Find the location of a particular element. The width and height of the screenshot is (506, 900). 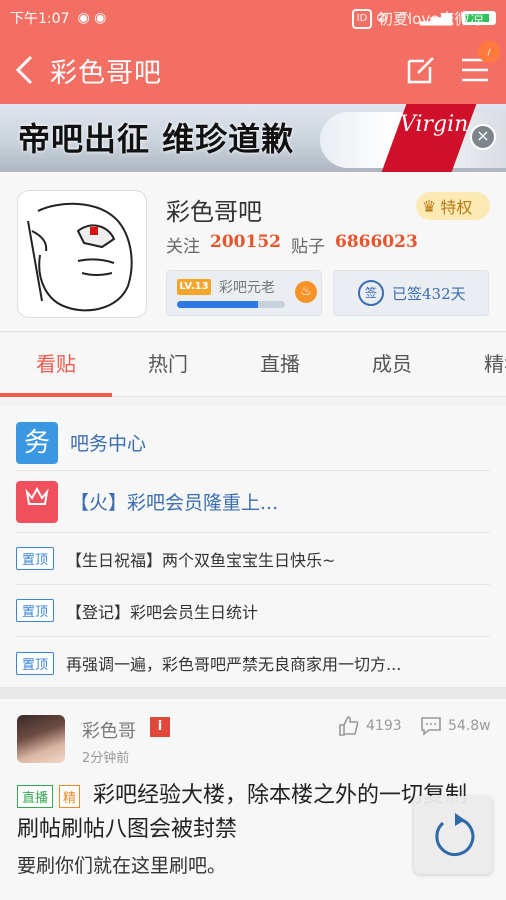

live-tag: 直播 is located at coordinates (35, 796).